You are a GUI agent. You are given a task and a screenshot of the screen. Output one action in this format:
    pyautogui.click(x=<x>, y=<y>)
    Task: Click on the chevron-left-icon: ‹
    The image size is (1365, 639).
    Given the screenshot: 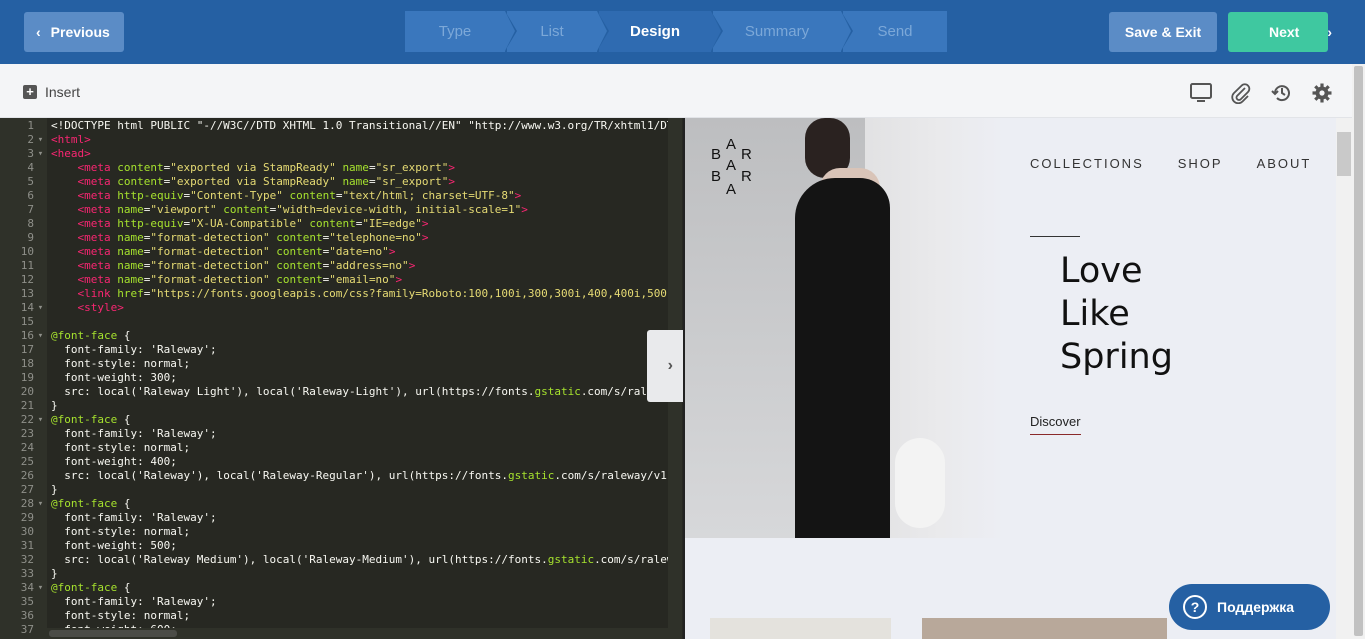 What is the action you would take?
    pyautogui.click(x=38, y=32)
    